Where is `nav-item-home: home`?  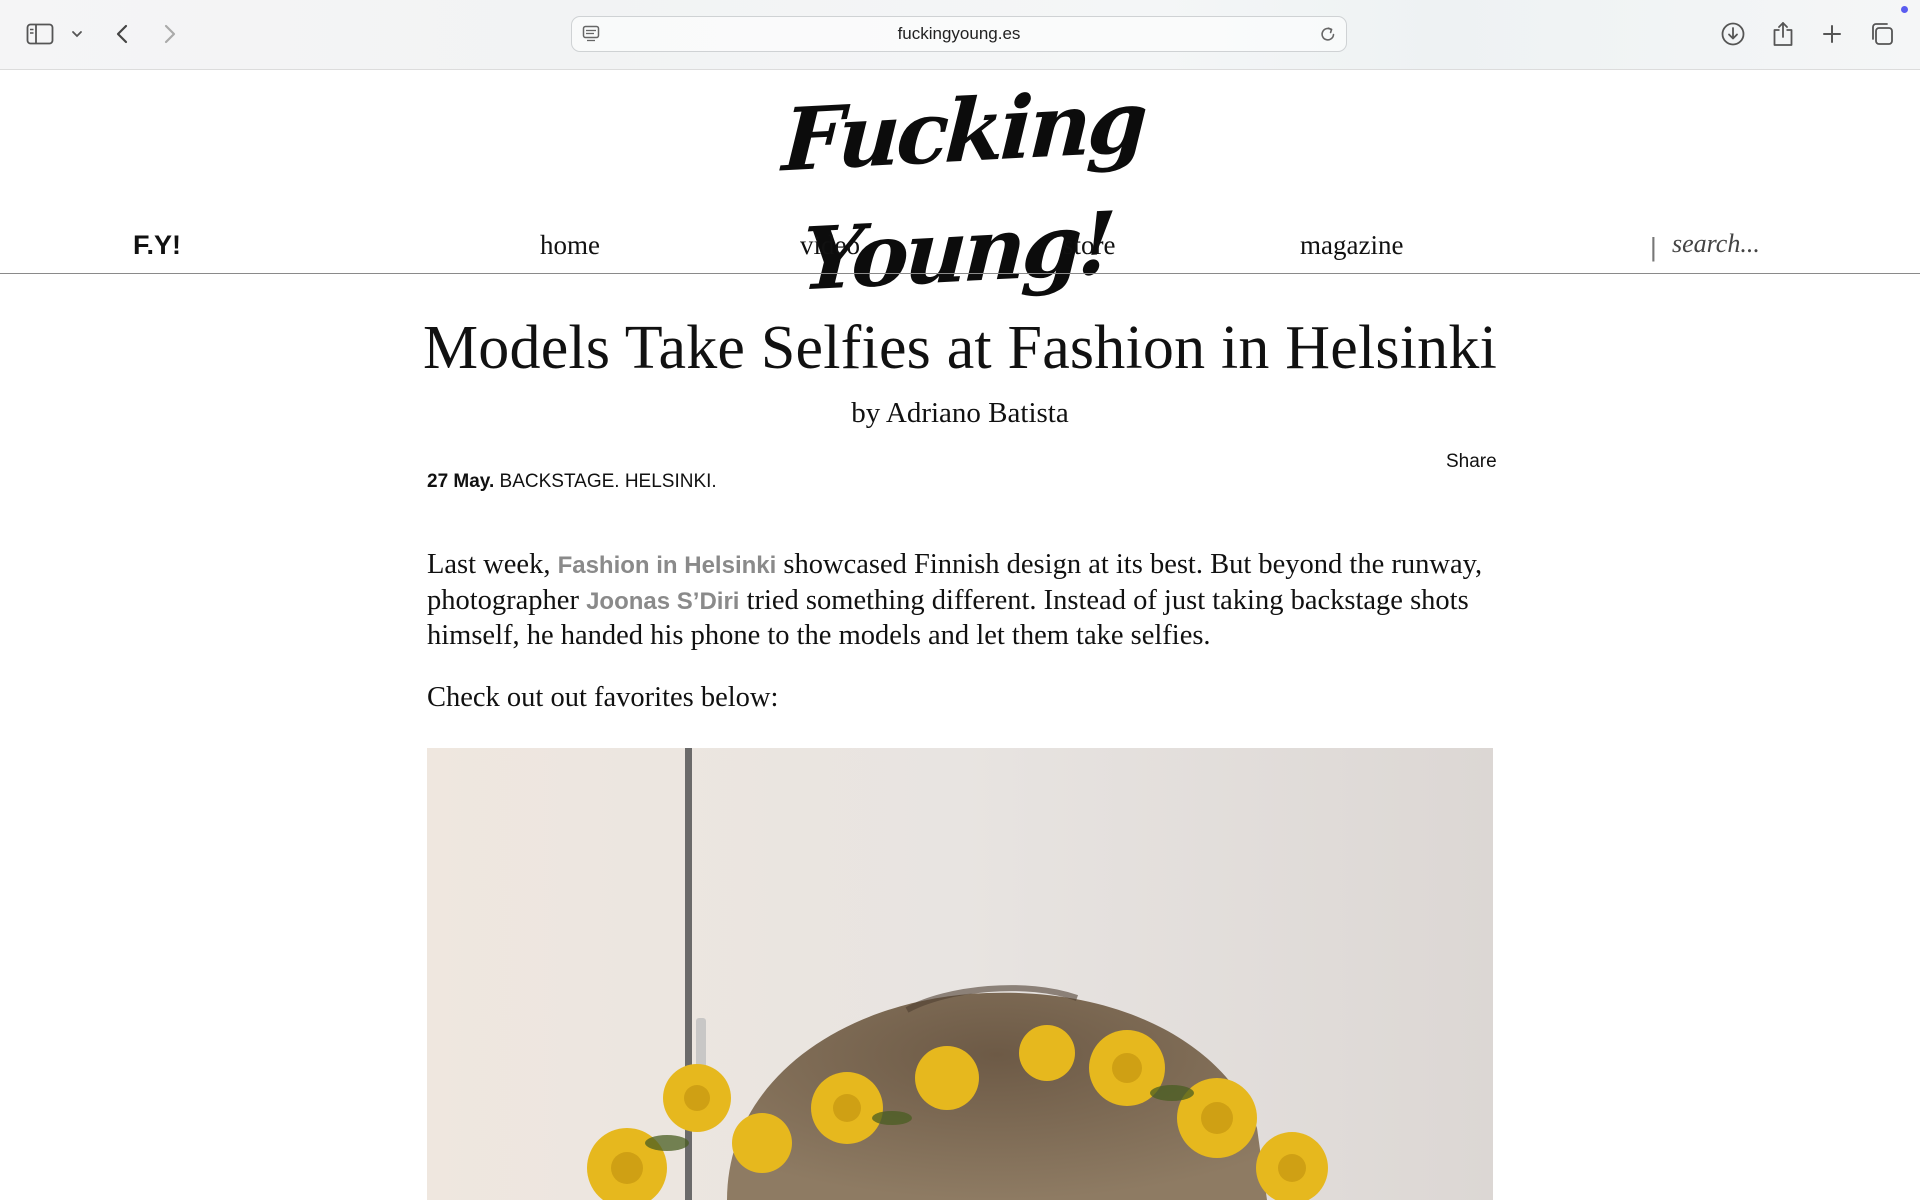
nav-item-home: home is located at coordinates (570, 245).